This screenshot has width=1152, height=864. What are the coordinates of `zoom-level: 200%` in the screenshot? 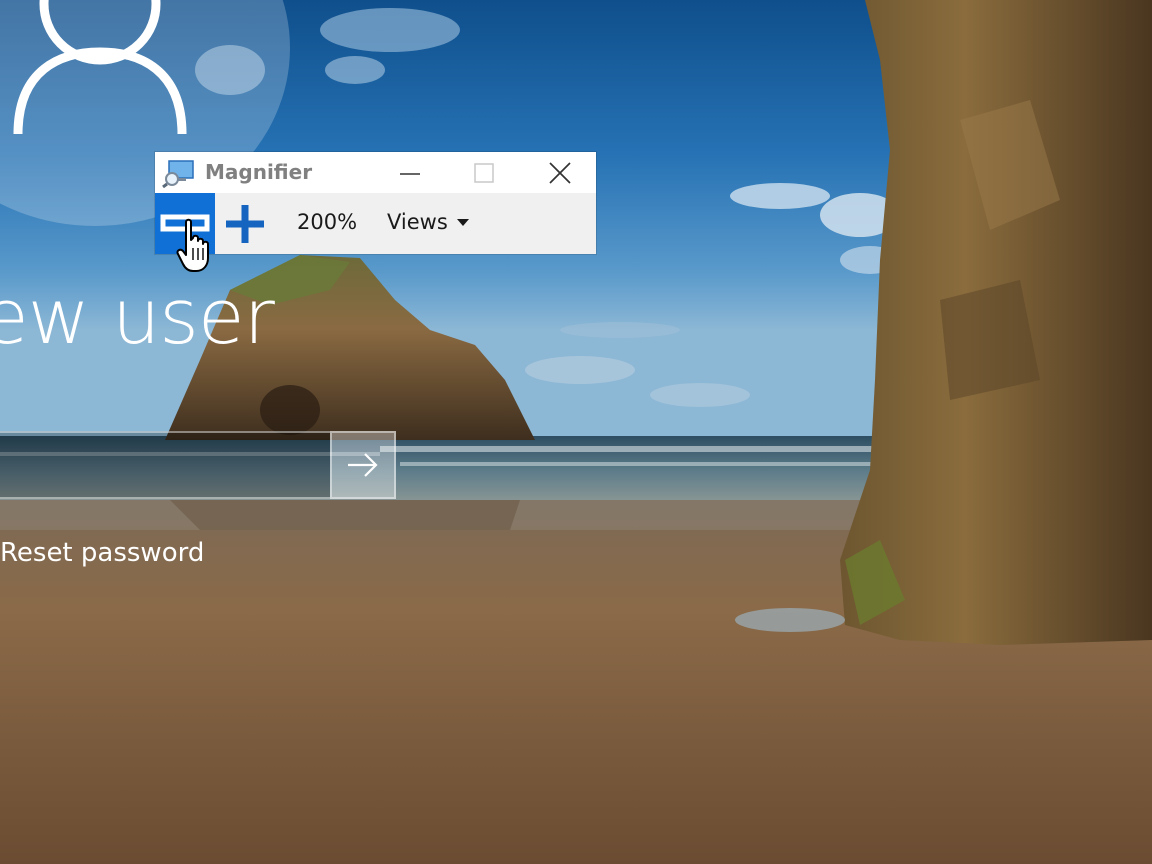 It's located at (327, 222).